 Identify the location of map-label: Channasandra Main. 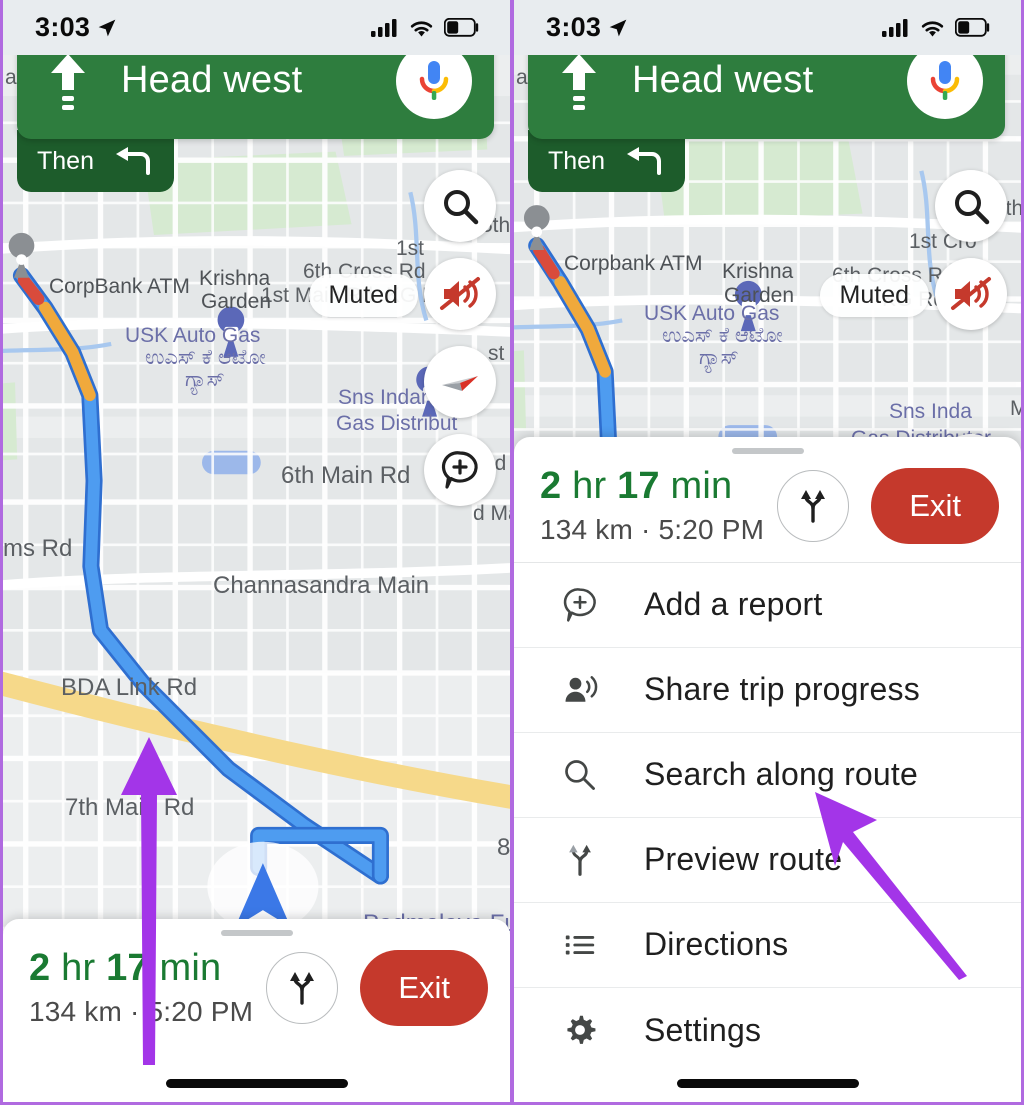
(321, 585).